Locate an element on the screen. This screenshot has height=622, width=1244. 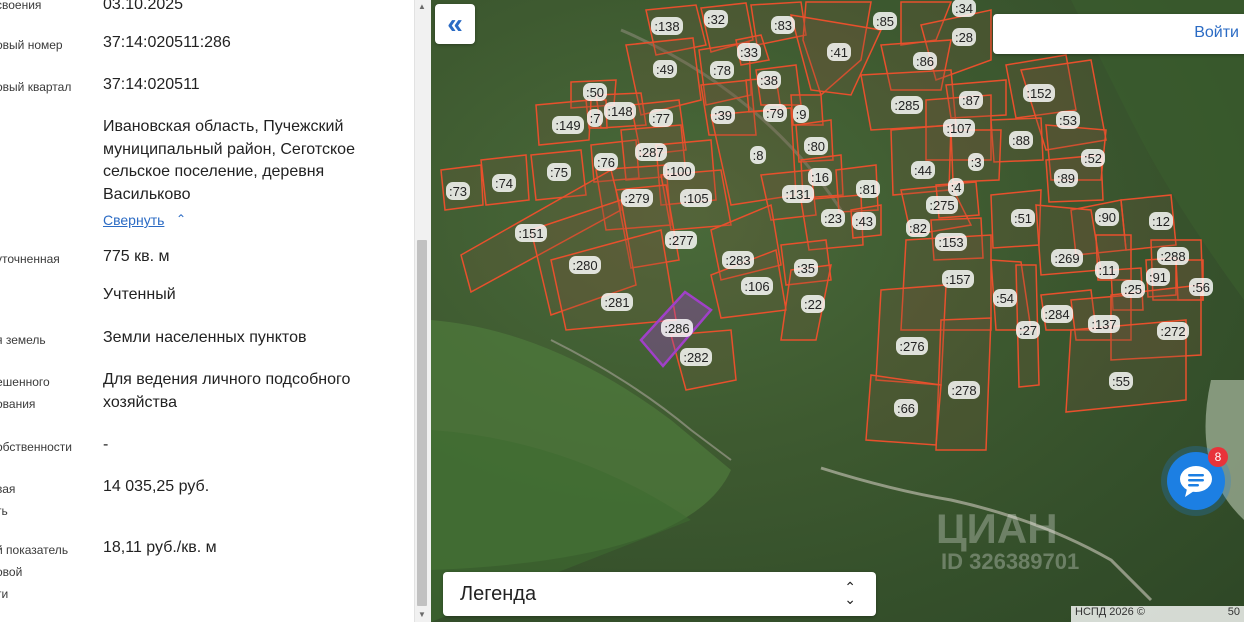
parcel-label-79: :79 is located at coordinates (775, 113).